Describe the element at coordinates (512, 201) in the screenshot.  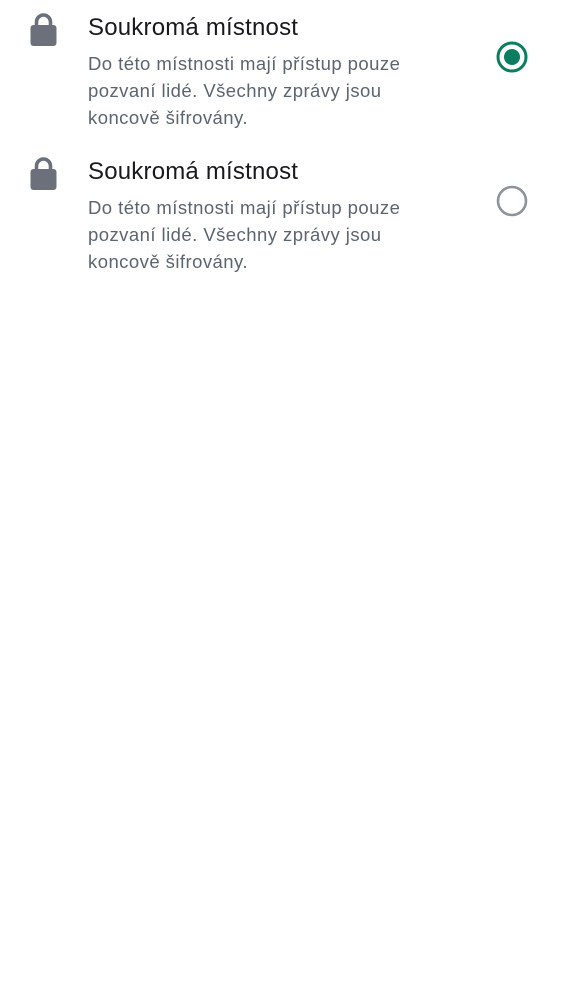
I see `radio-unselected-icon` at that location.